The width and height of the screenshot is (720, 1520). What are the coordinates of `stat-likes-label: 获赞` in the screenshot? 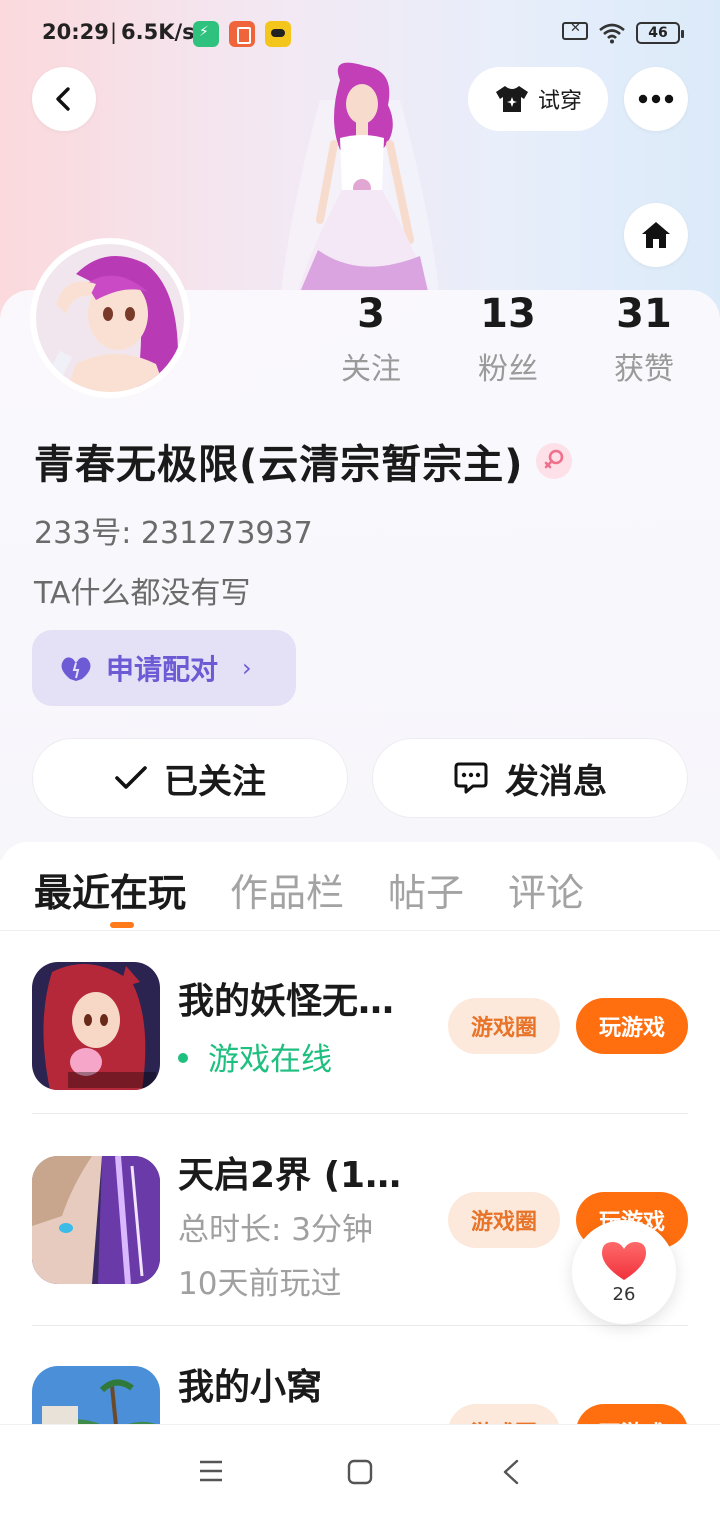 It's located at (644, 369).